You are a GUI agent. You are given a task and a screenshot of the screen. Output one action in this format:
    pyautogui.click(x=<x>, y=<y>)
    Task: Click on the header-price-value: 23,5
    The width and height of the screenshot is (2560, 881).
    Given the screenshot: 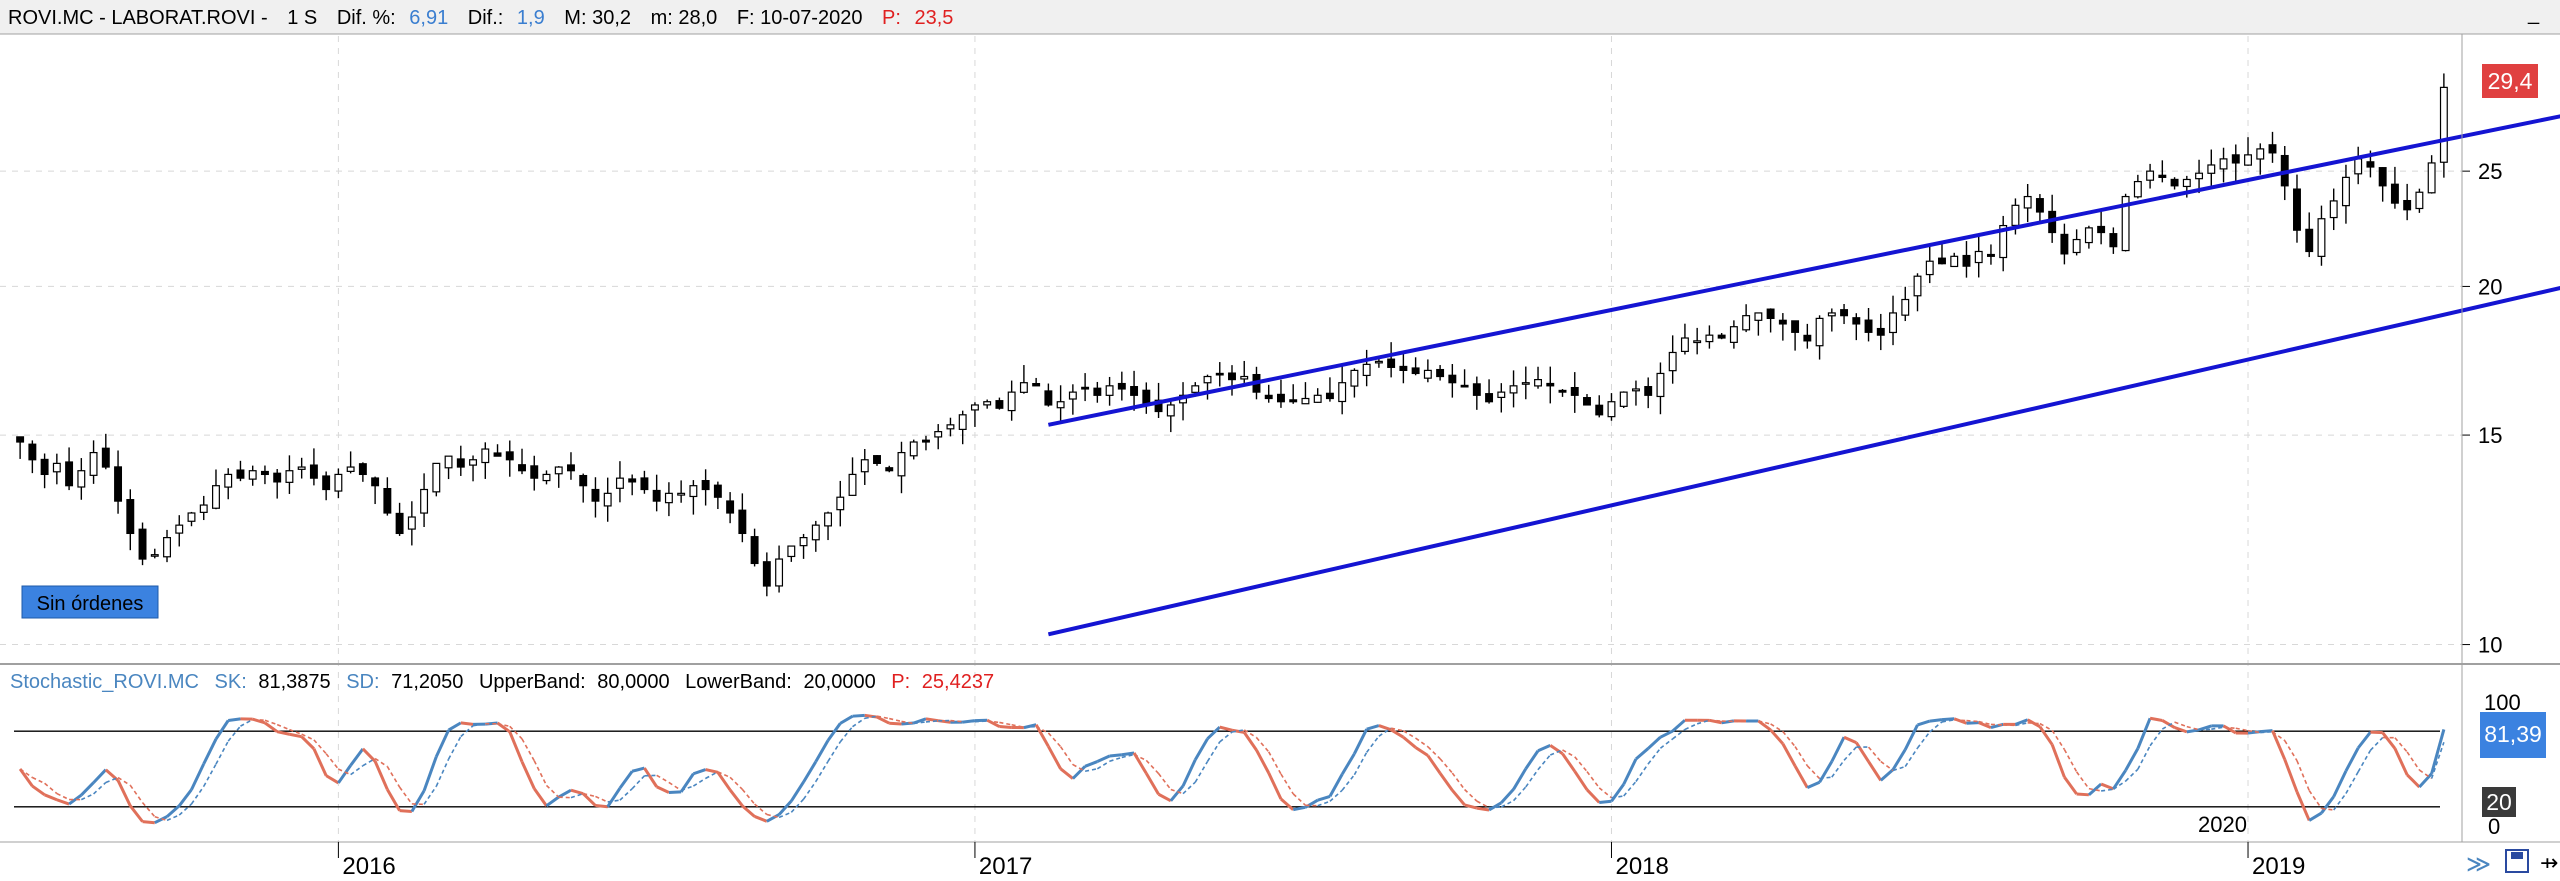 What is the action you would take?
    pyautogui.click(x=934, y=18)
    